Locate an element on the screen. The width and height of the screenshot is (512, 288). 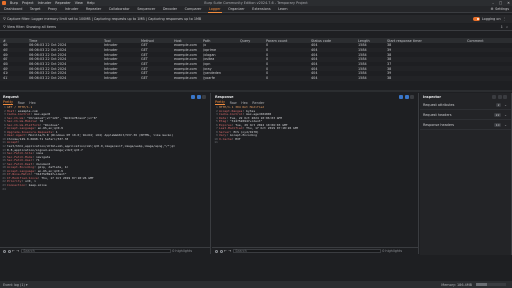
request-search-input: Search is located at coordinates (95, 251).